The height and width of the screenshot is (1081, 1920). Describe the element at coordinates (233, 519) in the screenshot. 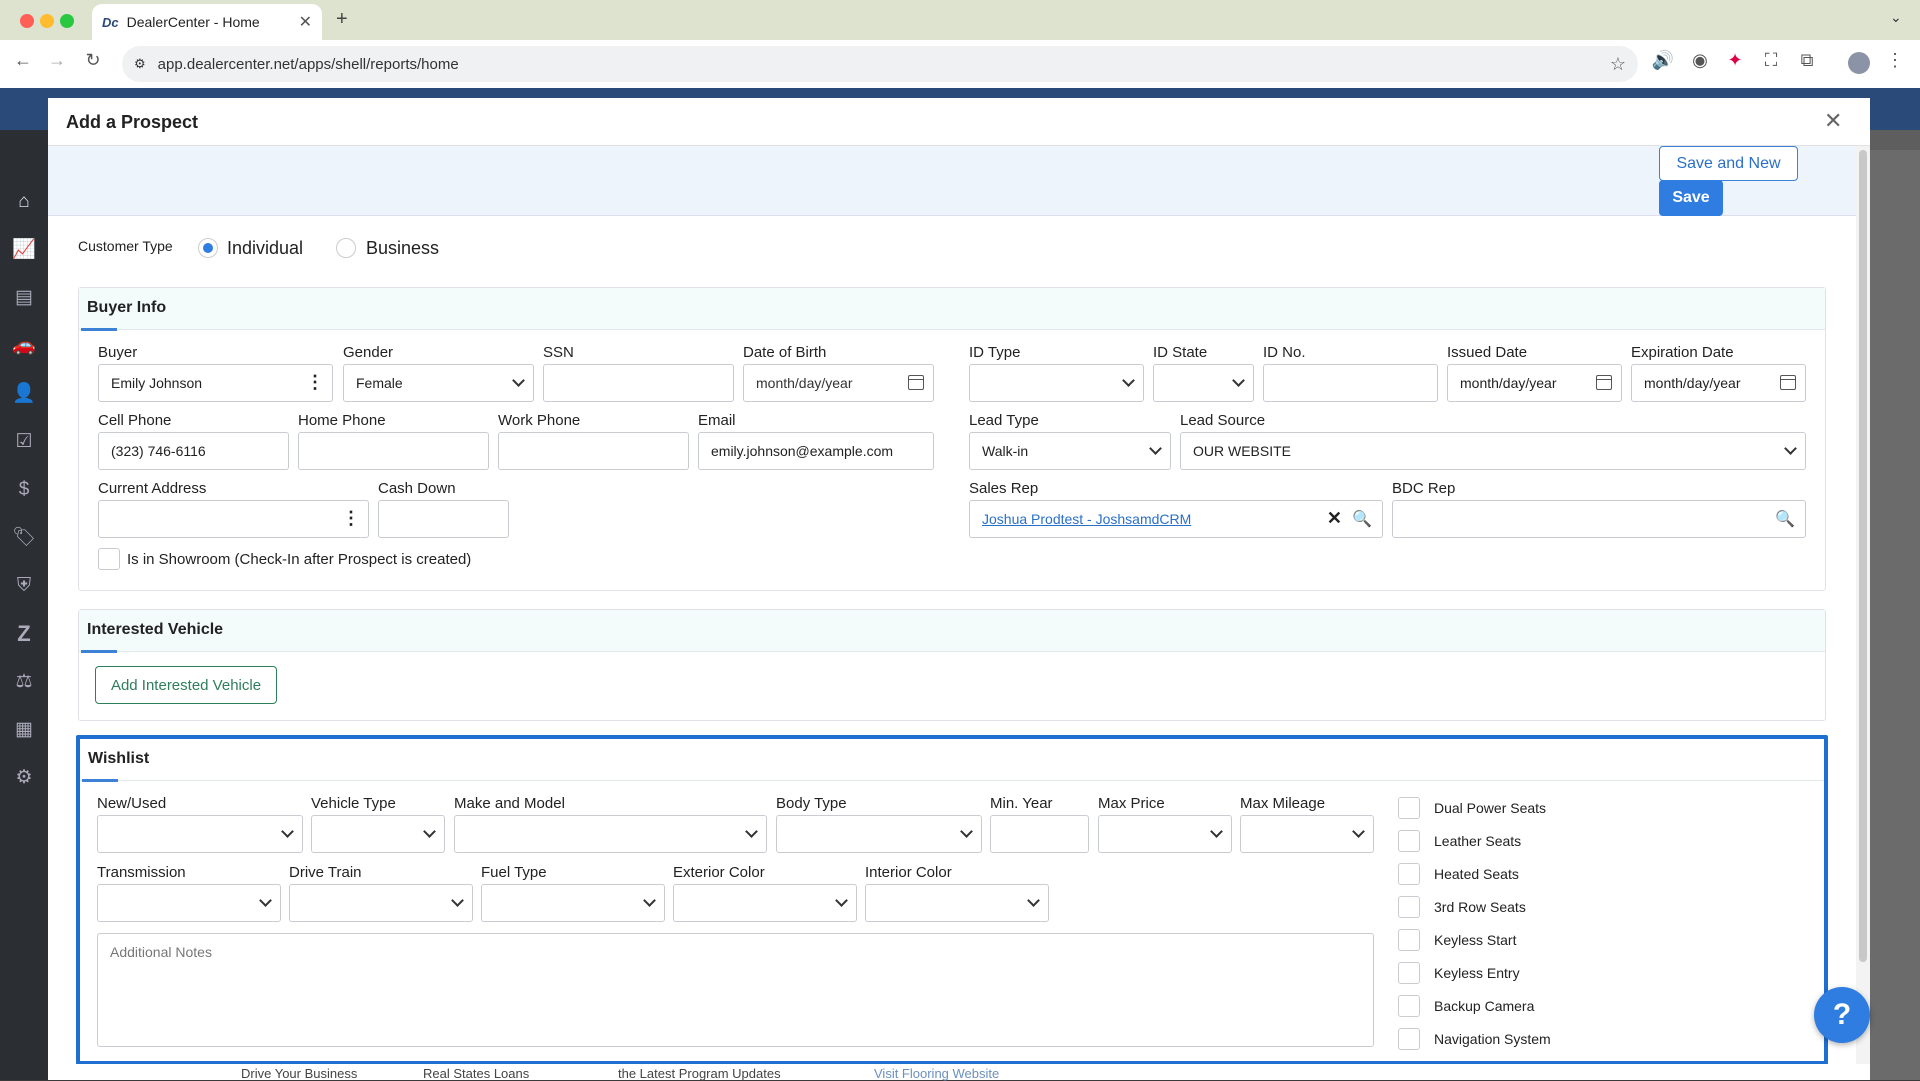

I see `current-address-input: ⋮` at that location.